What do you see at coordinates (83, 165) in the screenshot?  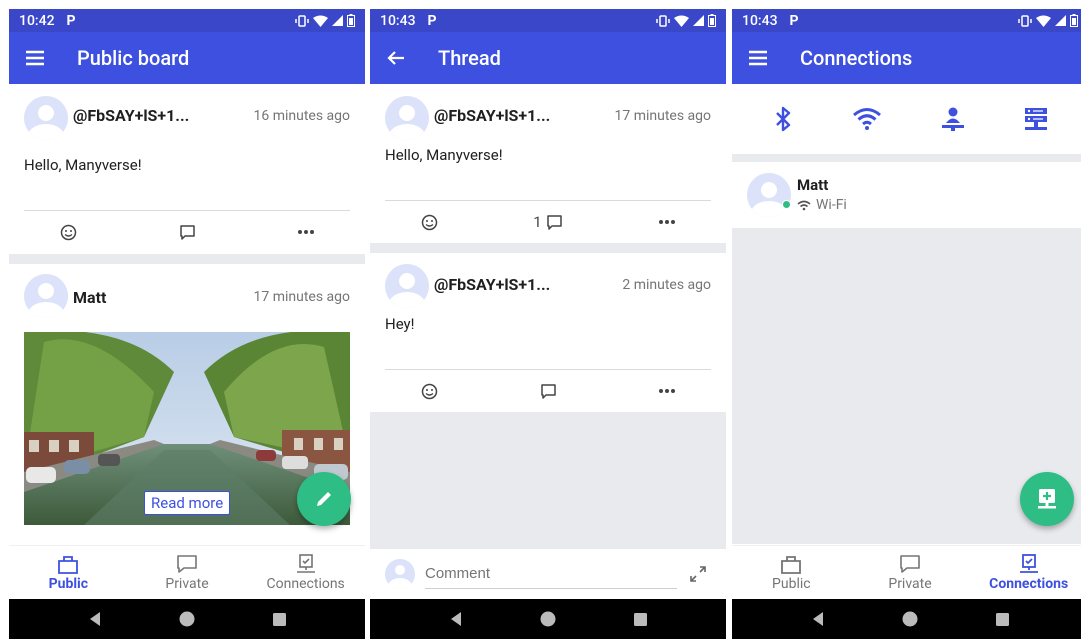 I see `post-text: Hello, Manyverse!` at bounding box center [83, 165].